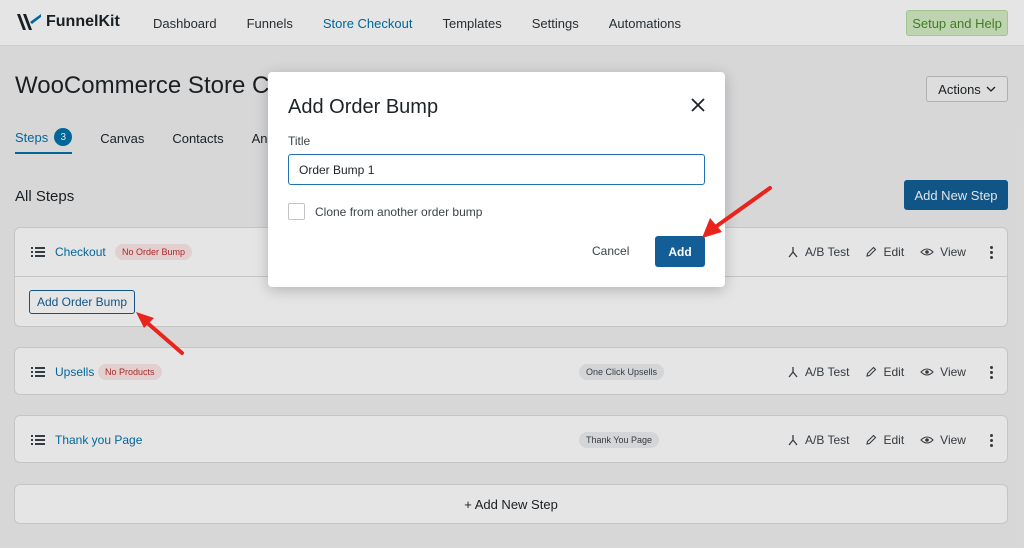 Image resolution: width=1024 pixels, height=548 pixels. What do you see at coordinates (399, 211) in the screenshot?
I see `clone-checkbox-label: Clone from another order bump` at bounding box center [399, 211].